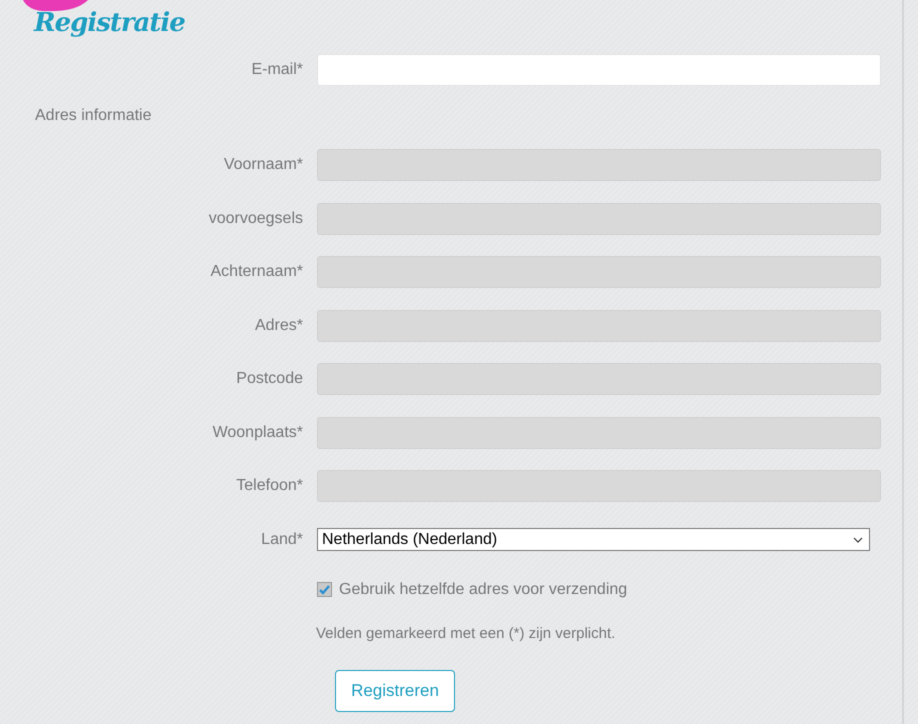  I want to click on field-label: Land*, so click(281, 539).